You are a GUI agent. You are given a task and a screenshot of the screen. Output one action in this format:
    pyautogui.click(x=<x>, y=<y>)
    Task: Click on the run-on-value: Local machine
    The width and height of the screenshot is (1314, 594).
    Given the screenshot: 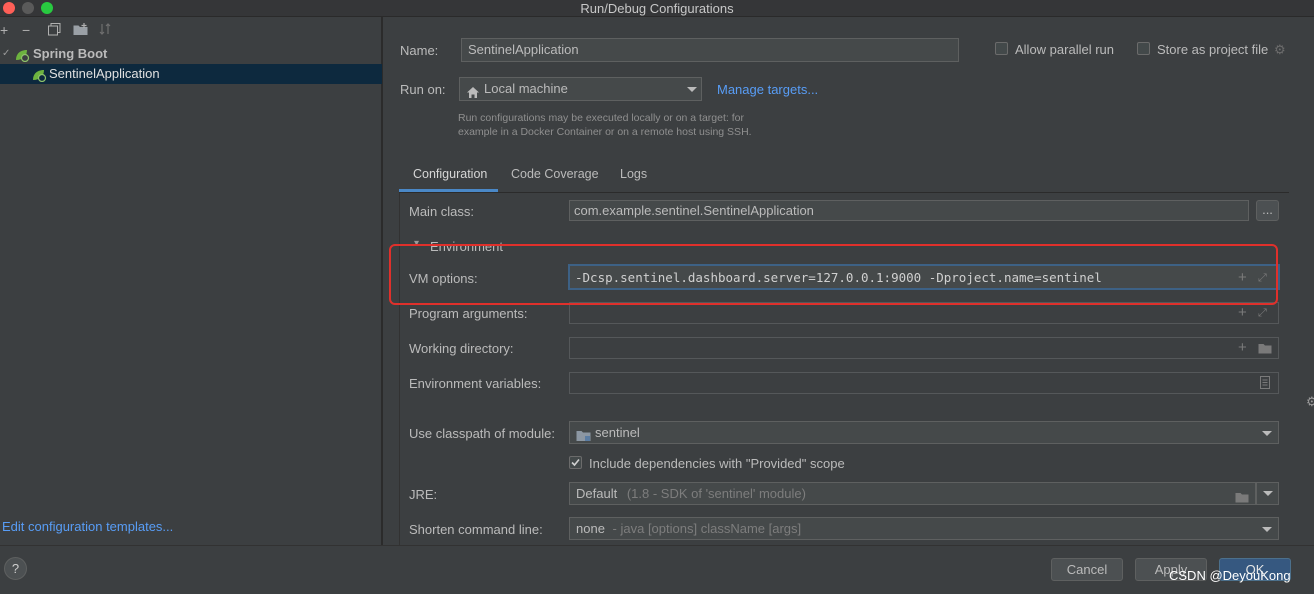 What is the action you would take?
    pyautogui.click(x=526, y=88)
    